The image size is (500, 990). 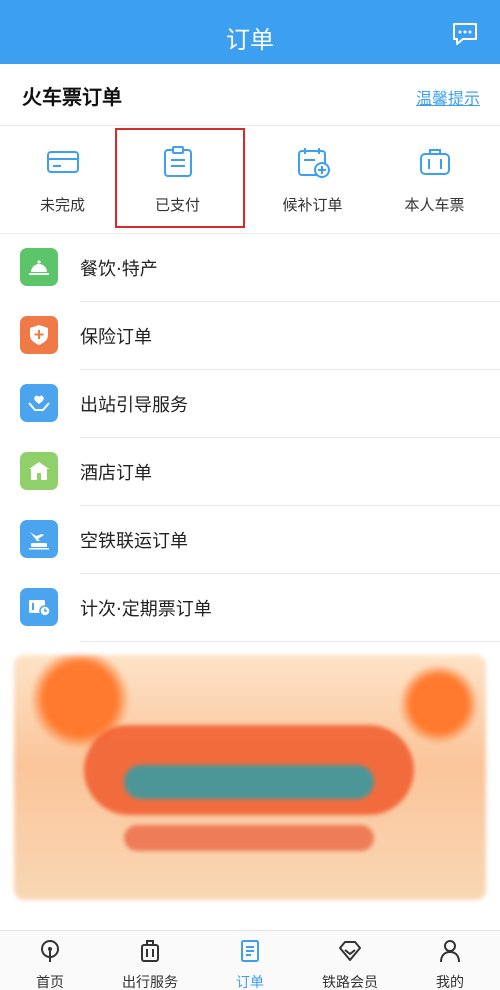 What do you see at coordinates (435, 162) in the screenshot?
I see `suitcase-icon` at bounding box center [435, 162].